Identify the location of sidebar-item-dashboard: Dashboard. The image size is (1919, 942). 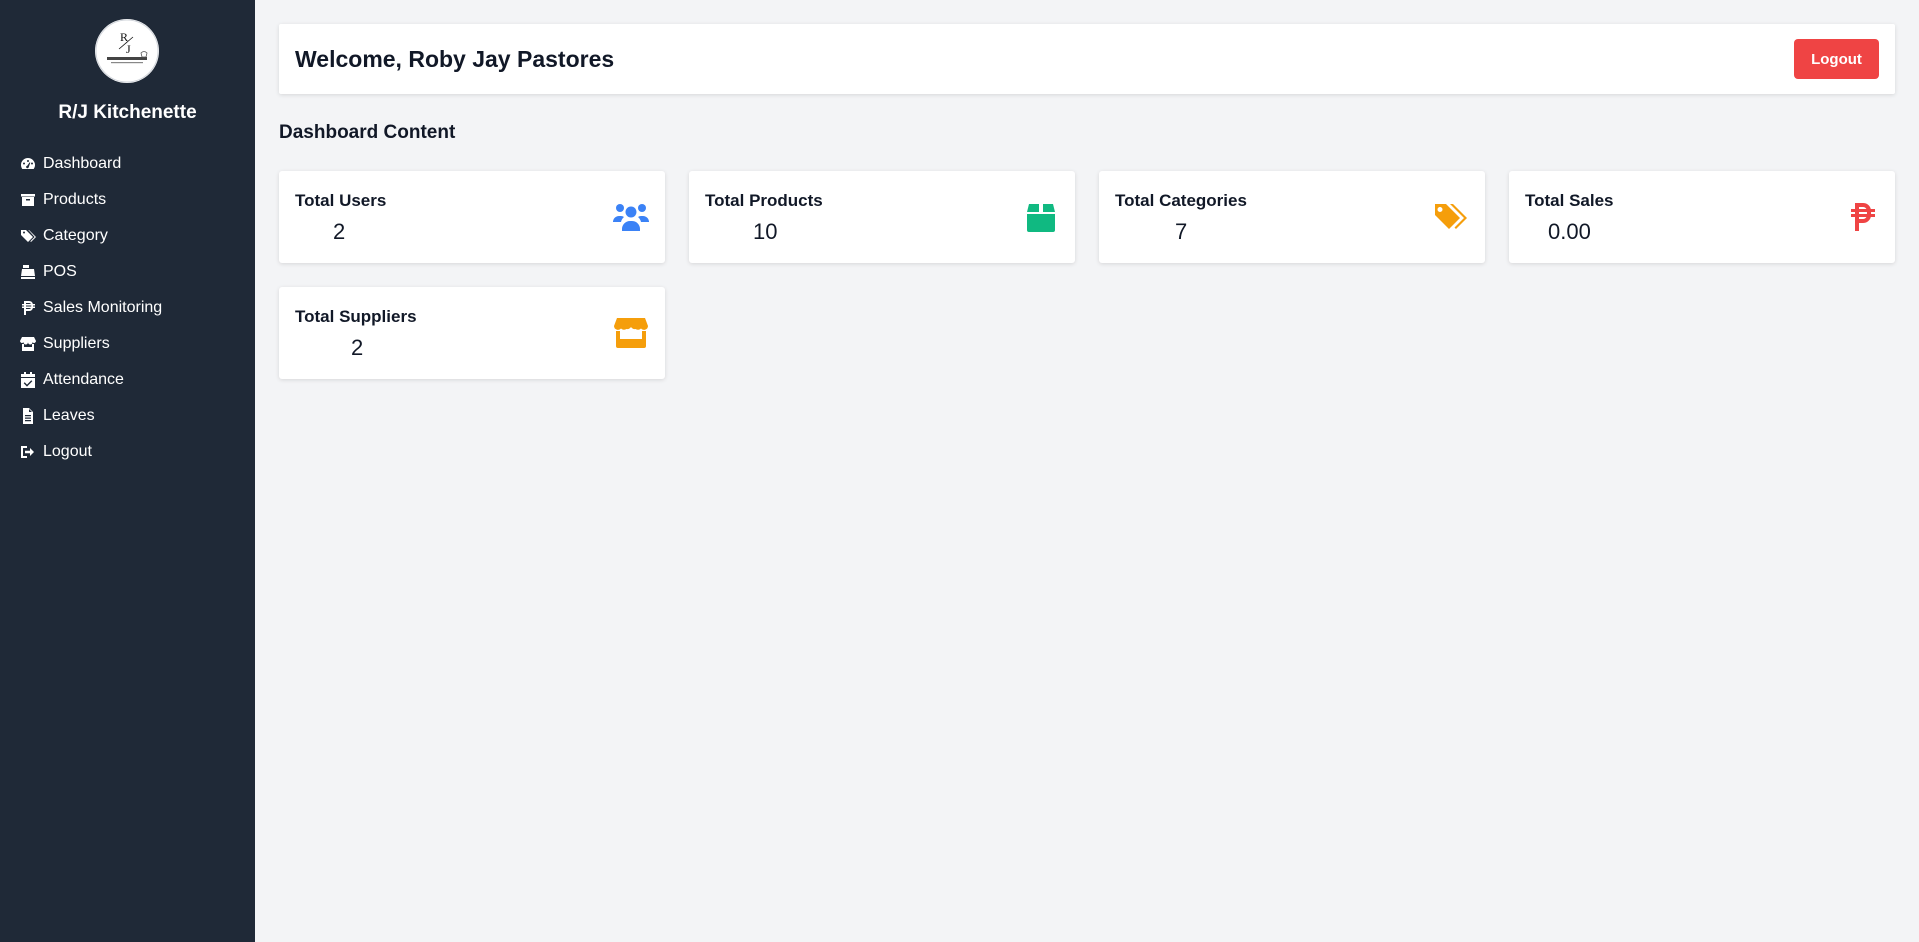
(127, 164).